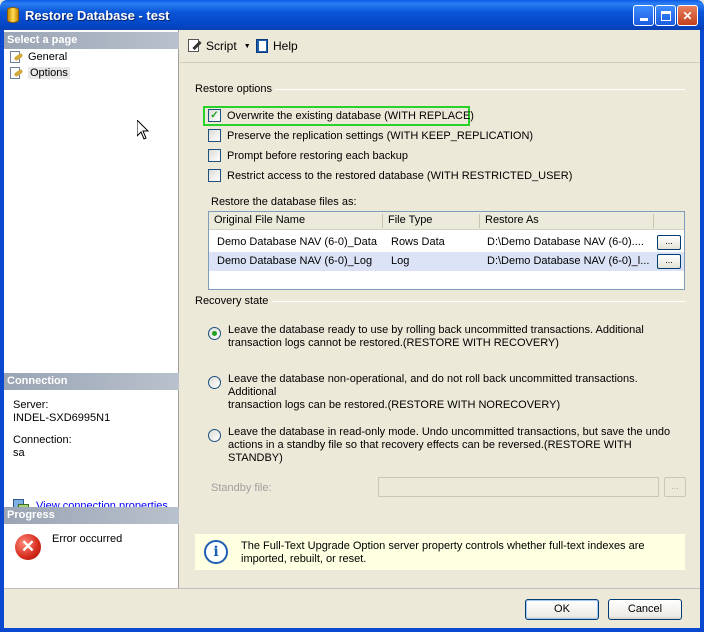 This screenshot has height=632, width=704. I want to click on toolbar: Script ▼ Help, so click(440, 46).